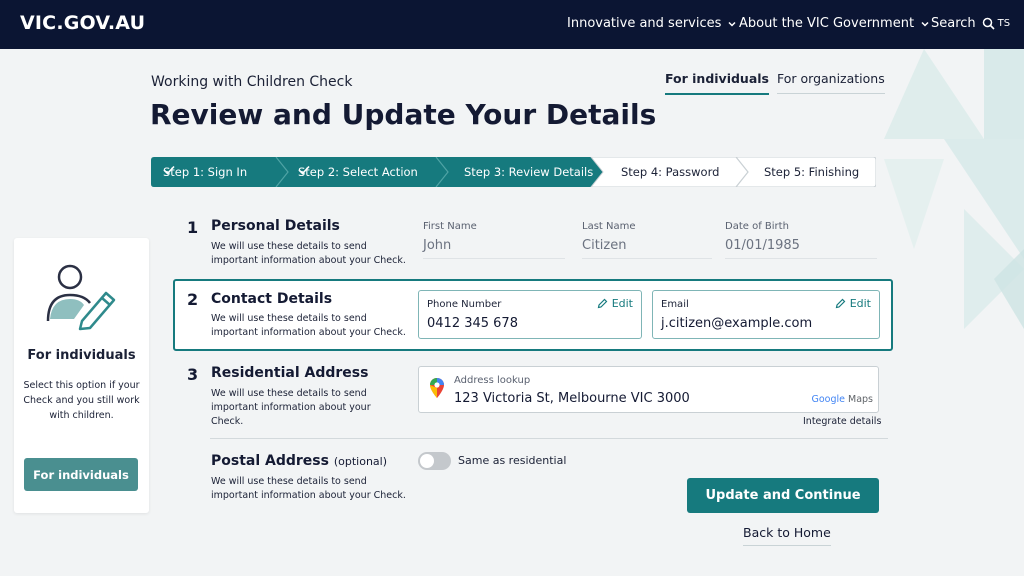  I want to click on user-initials: TS, so click(1004, 23).